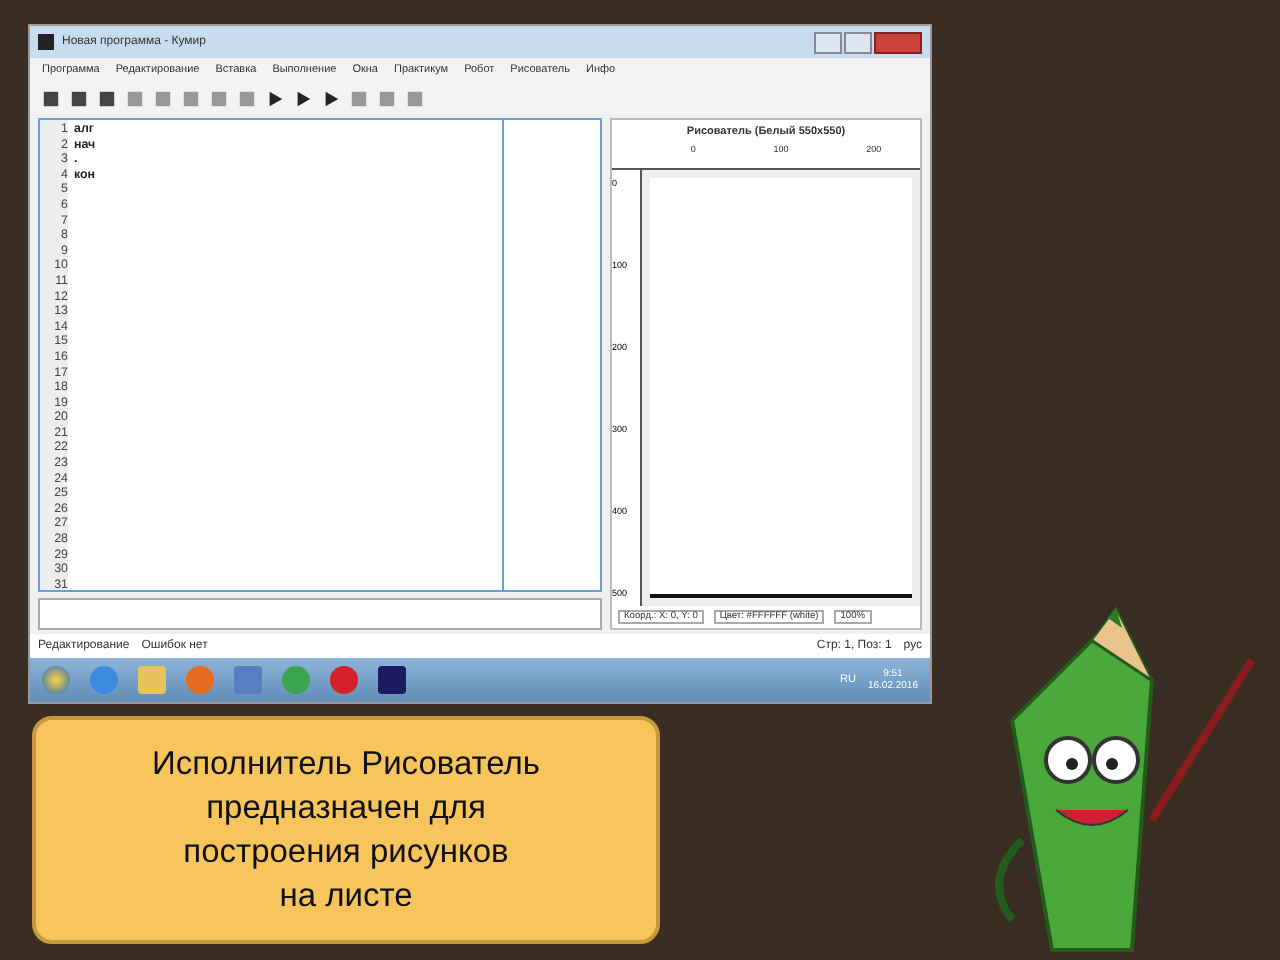 This screenshot has width=1280, height=960. Describe the element at coordinates (828, 42) in the screenshot. I see `minimize-button` at that location.